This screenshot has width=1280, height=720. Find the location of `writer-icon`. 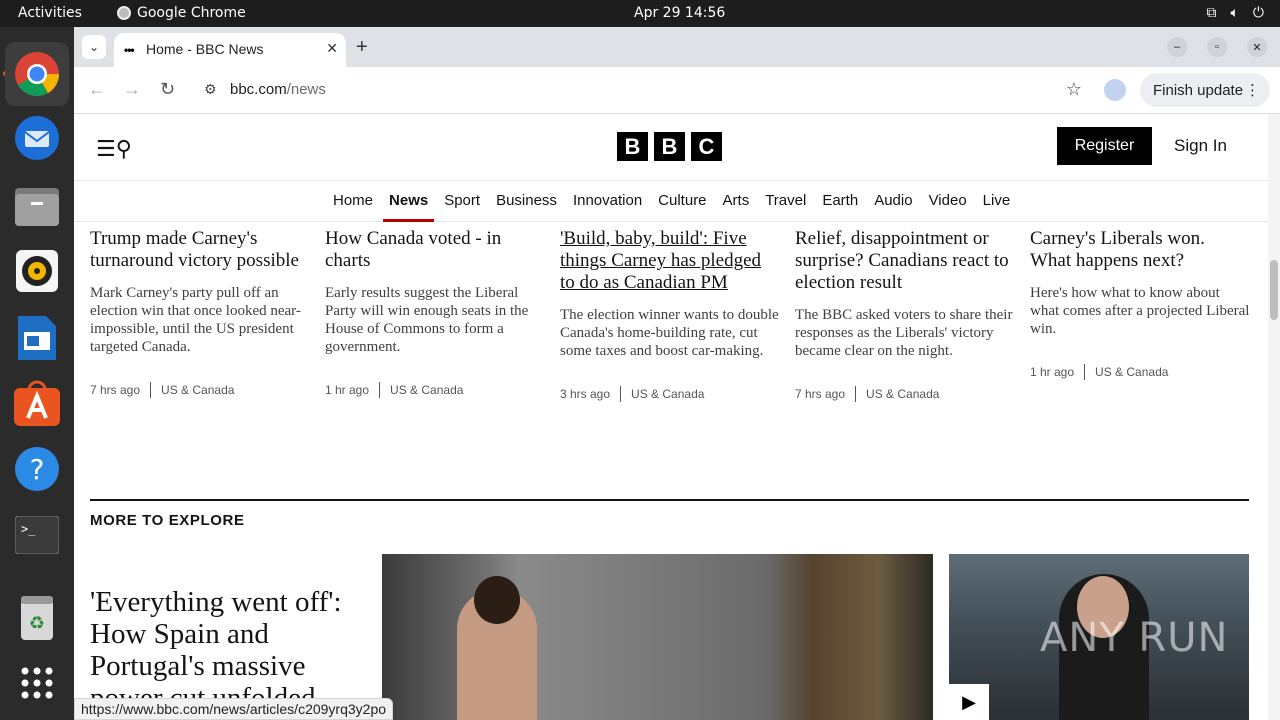

writer-icon is located at coordinates (37, 338).